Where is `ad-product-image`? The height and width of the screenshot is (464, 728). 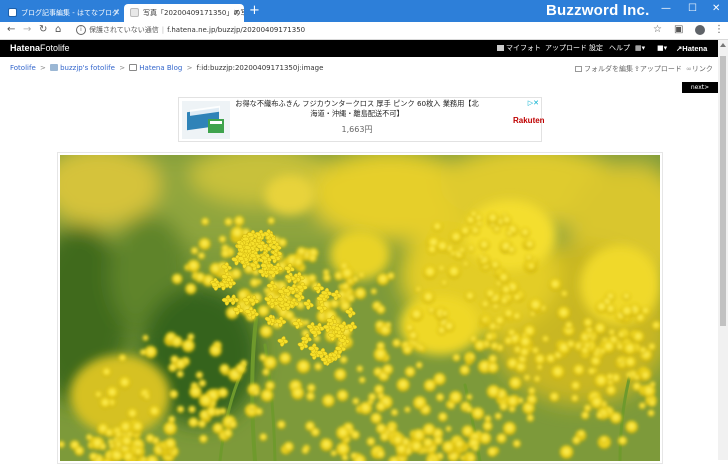
ad-product-image is located at coordinates (206, 120).